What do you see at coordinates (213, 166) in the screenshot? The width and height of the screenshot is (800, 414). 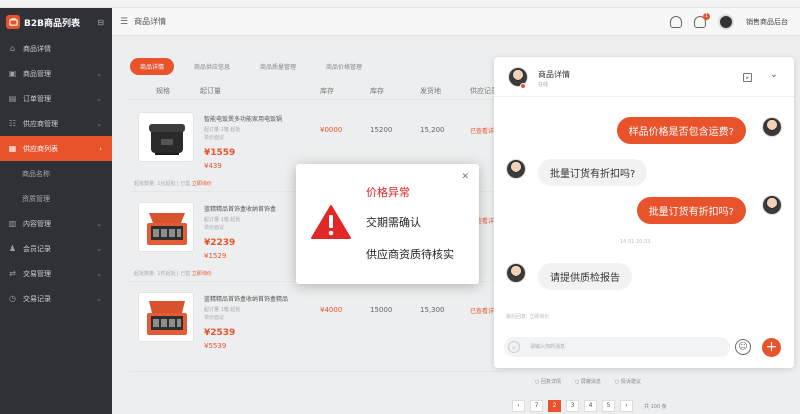 I see `product-price-secondary: ¥439` at bounding box center [213, 166].